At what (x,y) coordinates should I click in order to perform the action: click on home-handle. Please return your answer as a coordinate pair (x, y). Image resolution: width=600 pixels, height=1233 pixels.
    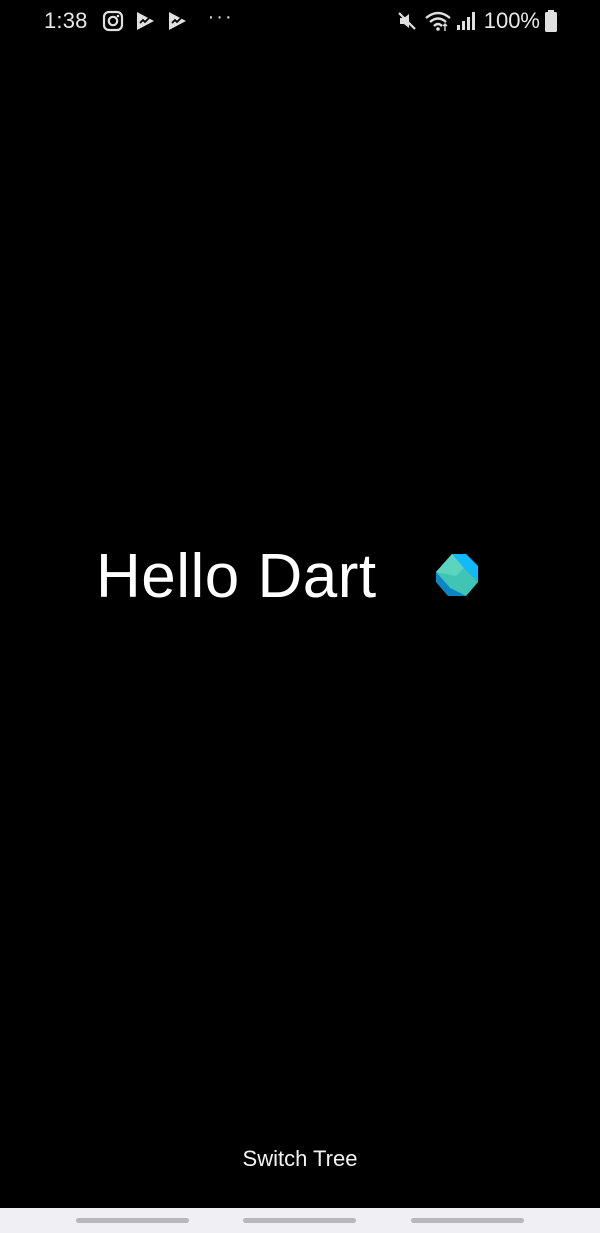
    Looking at the image, I should click on (299, 1220).